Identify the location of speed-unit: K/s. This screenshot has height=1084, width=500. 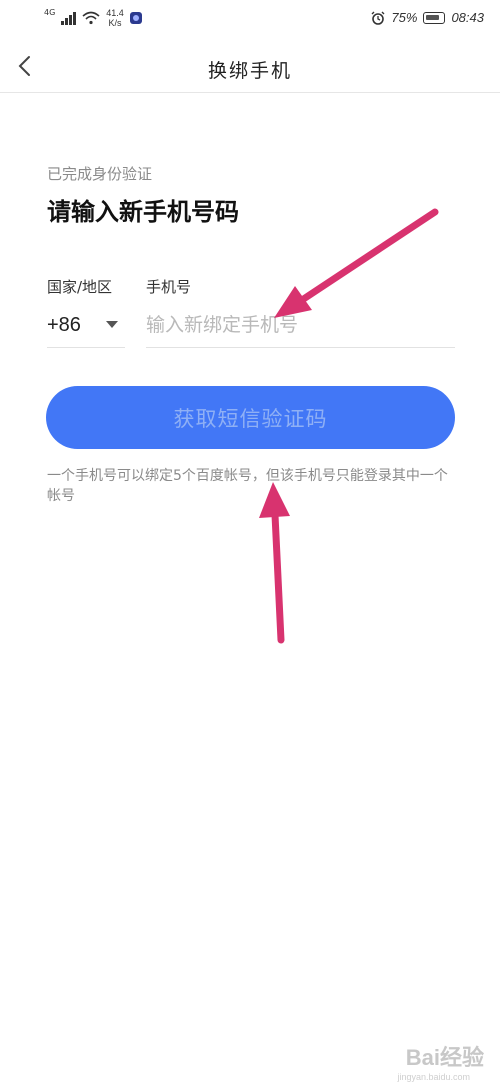
(115, 23).